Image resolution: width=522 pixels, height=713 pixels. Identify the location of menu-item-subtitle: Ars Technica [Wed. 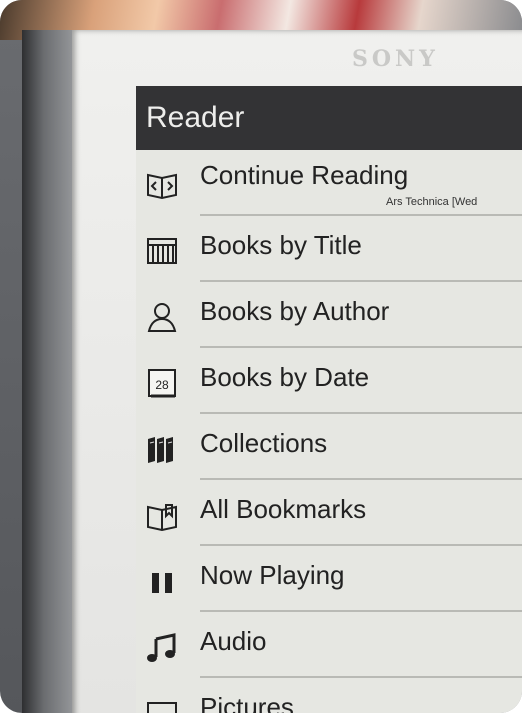
(432, 202).